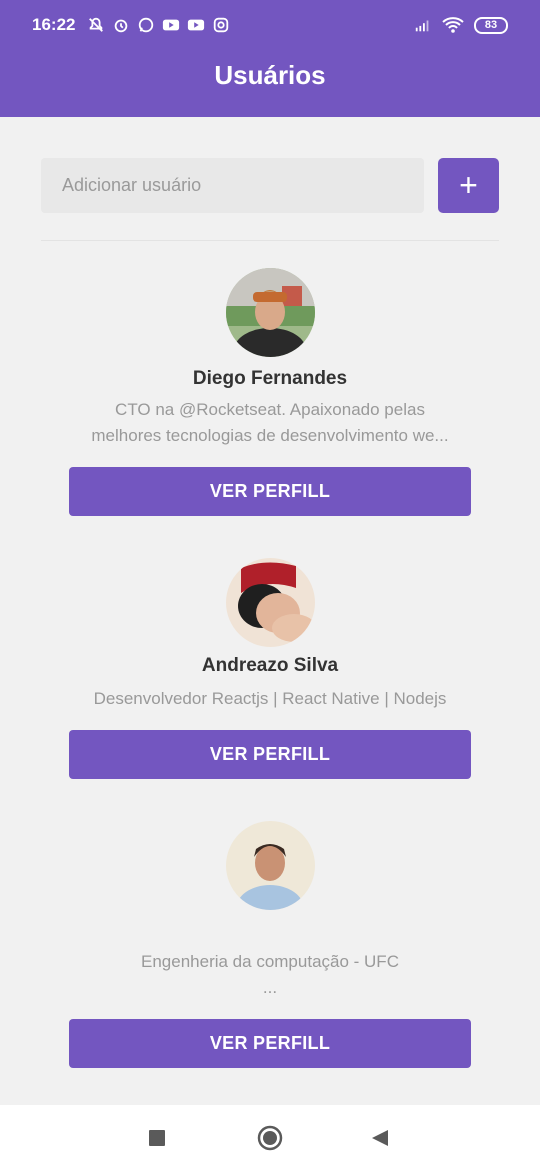 The height and width of the screenshot is (1170, 540). I want to click on user-bio-line: CTO na @Rocketseat. Apaixonado pelas, so click(270, 409).